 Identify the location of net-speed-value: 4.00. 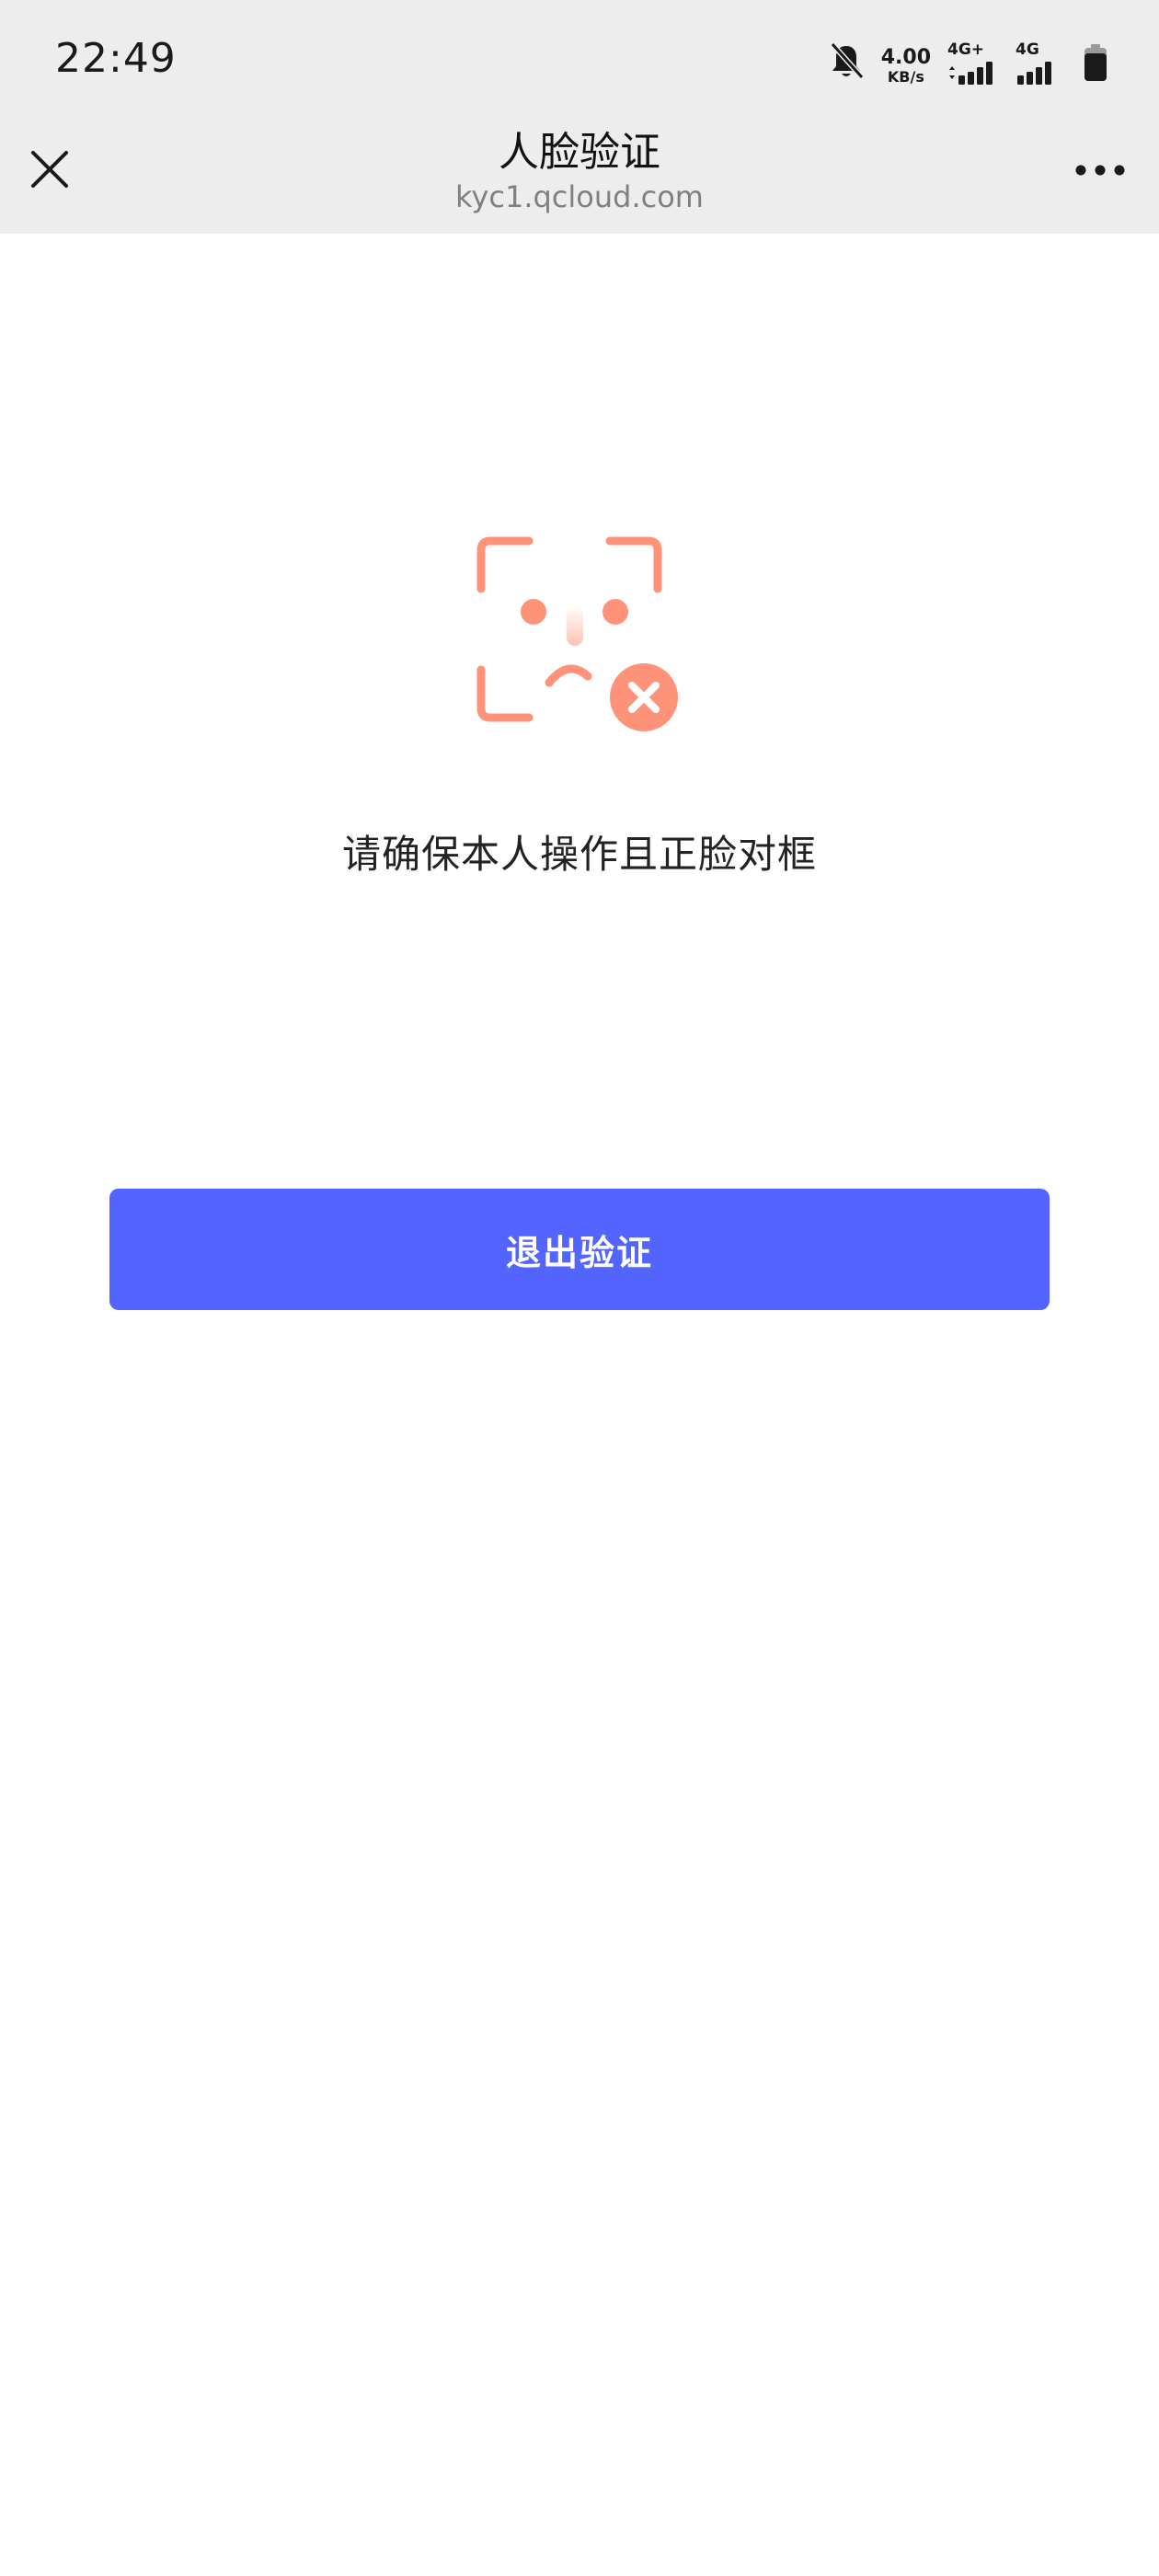
(905, 57).